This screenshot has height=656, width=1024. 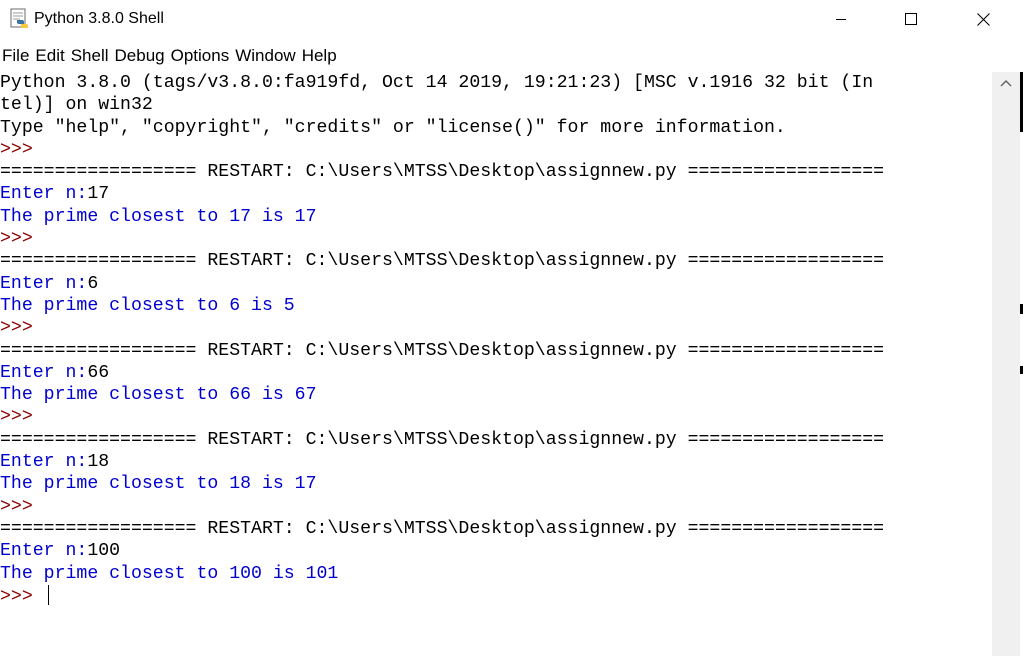 What do you see at coordinates (496, 284) in the screenshot?
I see `program-output-line: Enter n:6` at bounding box center [496, 284].